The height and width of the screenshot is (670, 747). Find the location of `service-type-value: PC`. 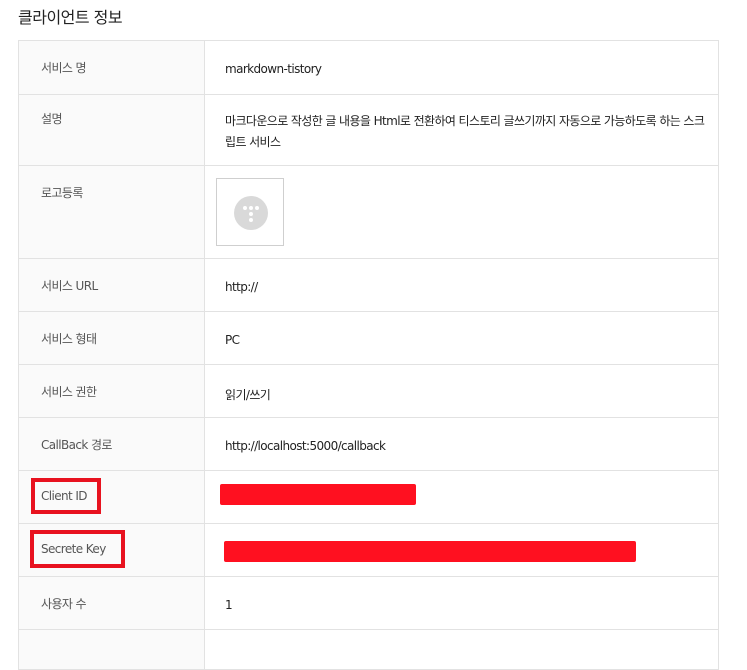

service-type-value: PC is located at coordinates (232, 340).